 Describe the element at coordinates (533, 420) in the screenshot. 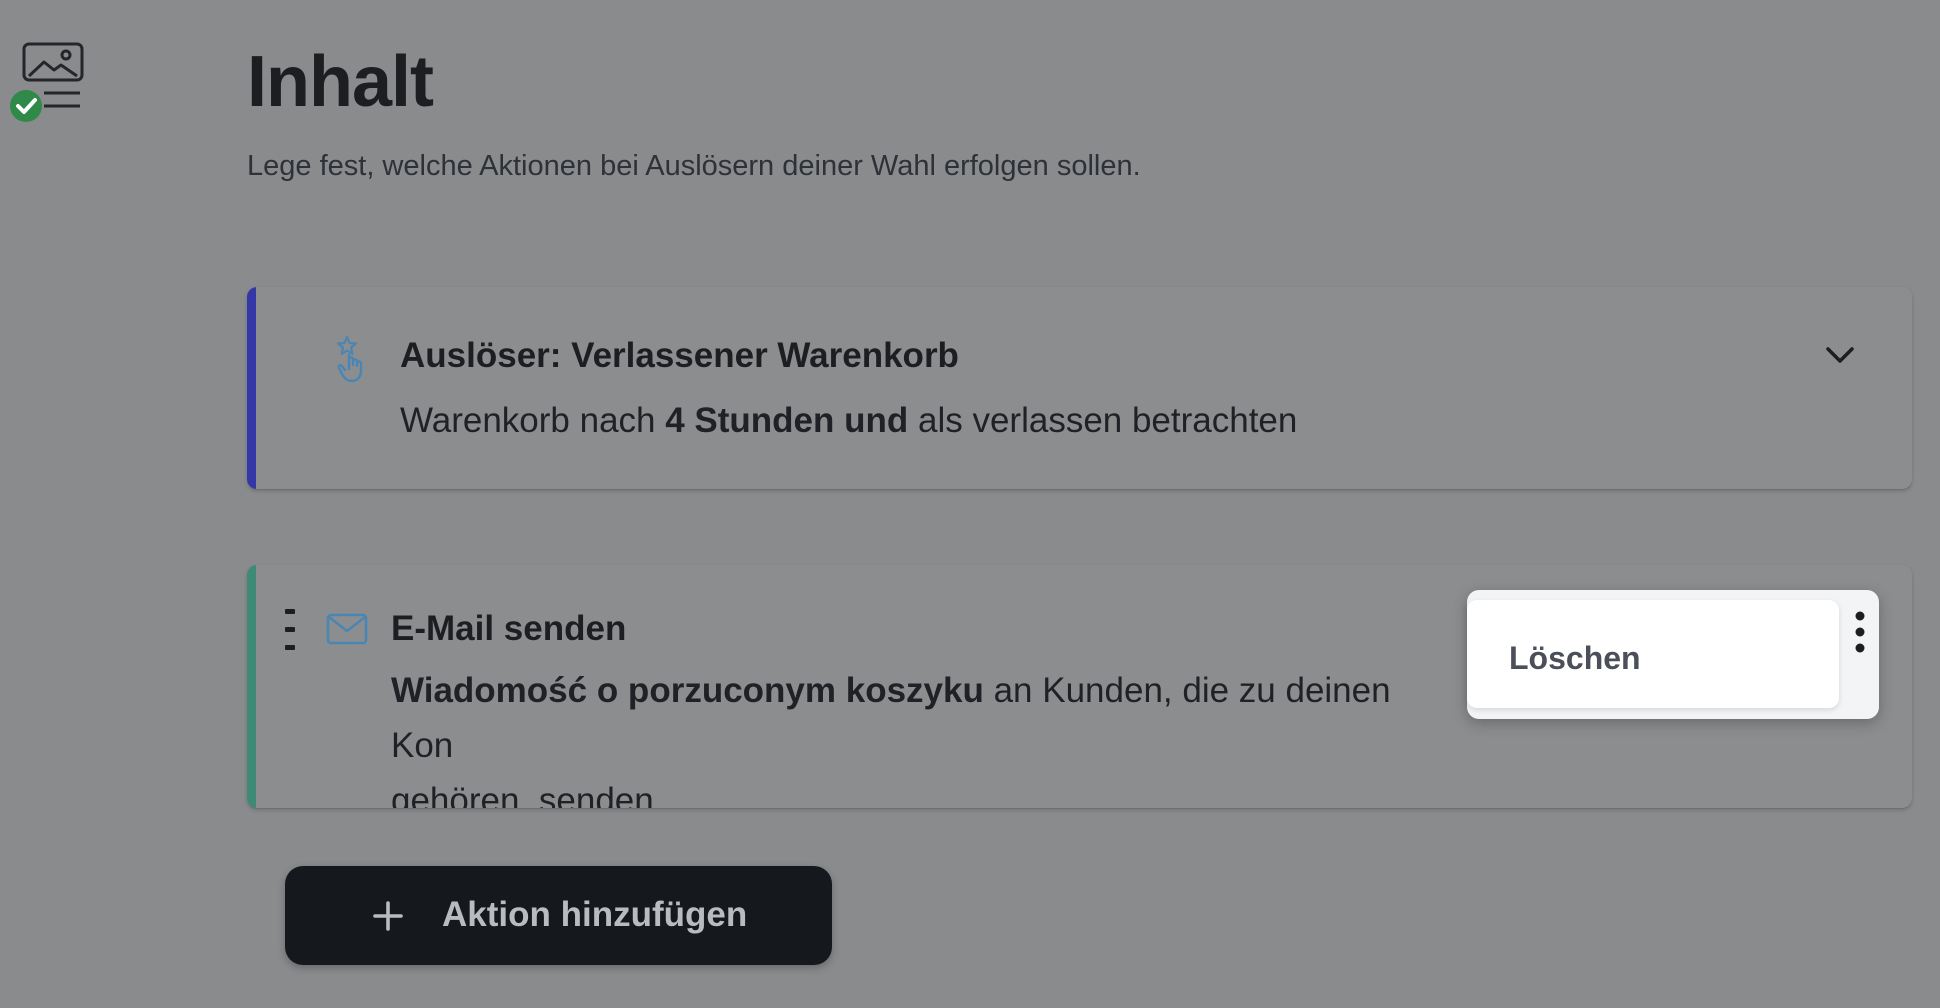

I see `trigger-desc-prefix: Warenkorb nach` at that location.